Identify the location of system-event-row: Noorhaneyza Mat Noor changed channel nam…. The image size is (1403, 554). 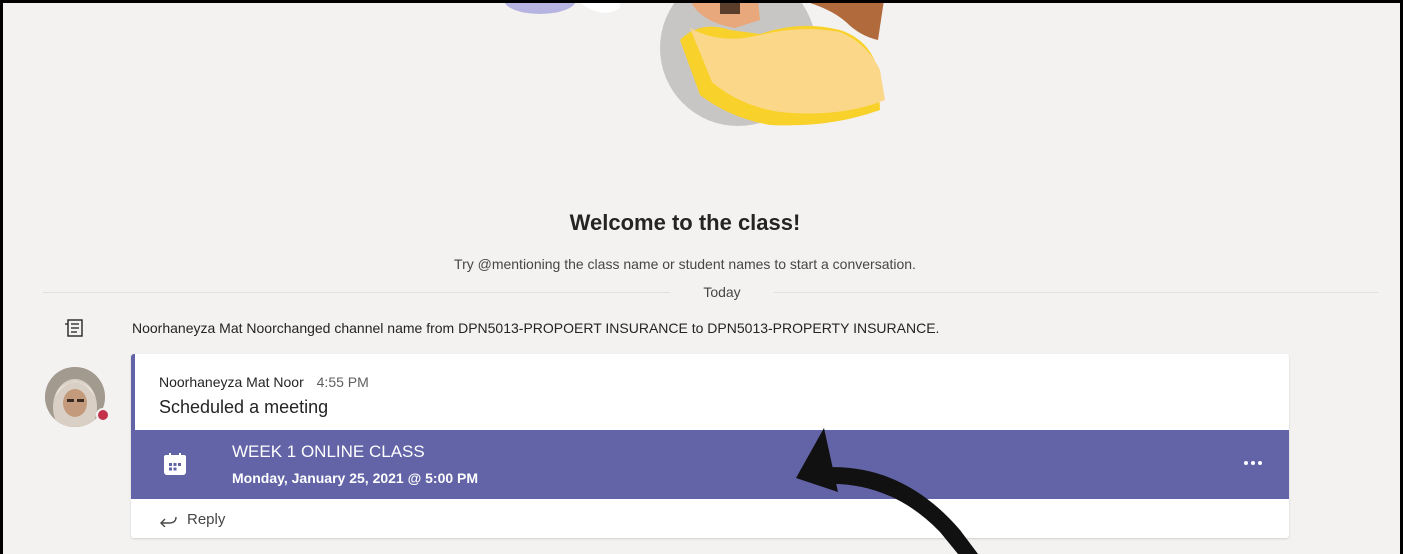
(724, 328).